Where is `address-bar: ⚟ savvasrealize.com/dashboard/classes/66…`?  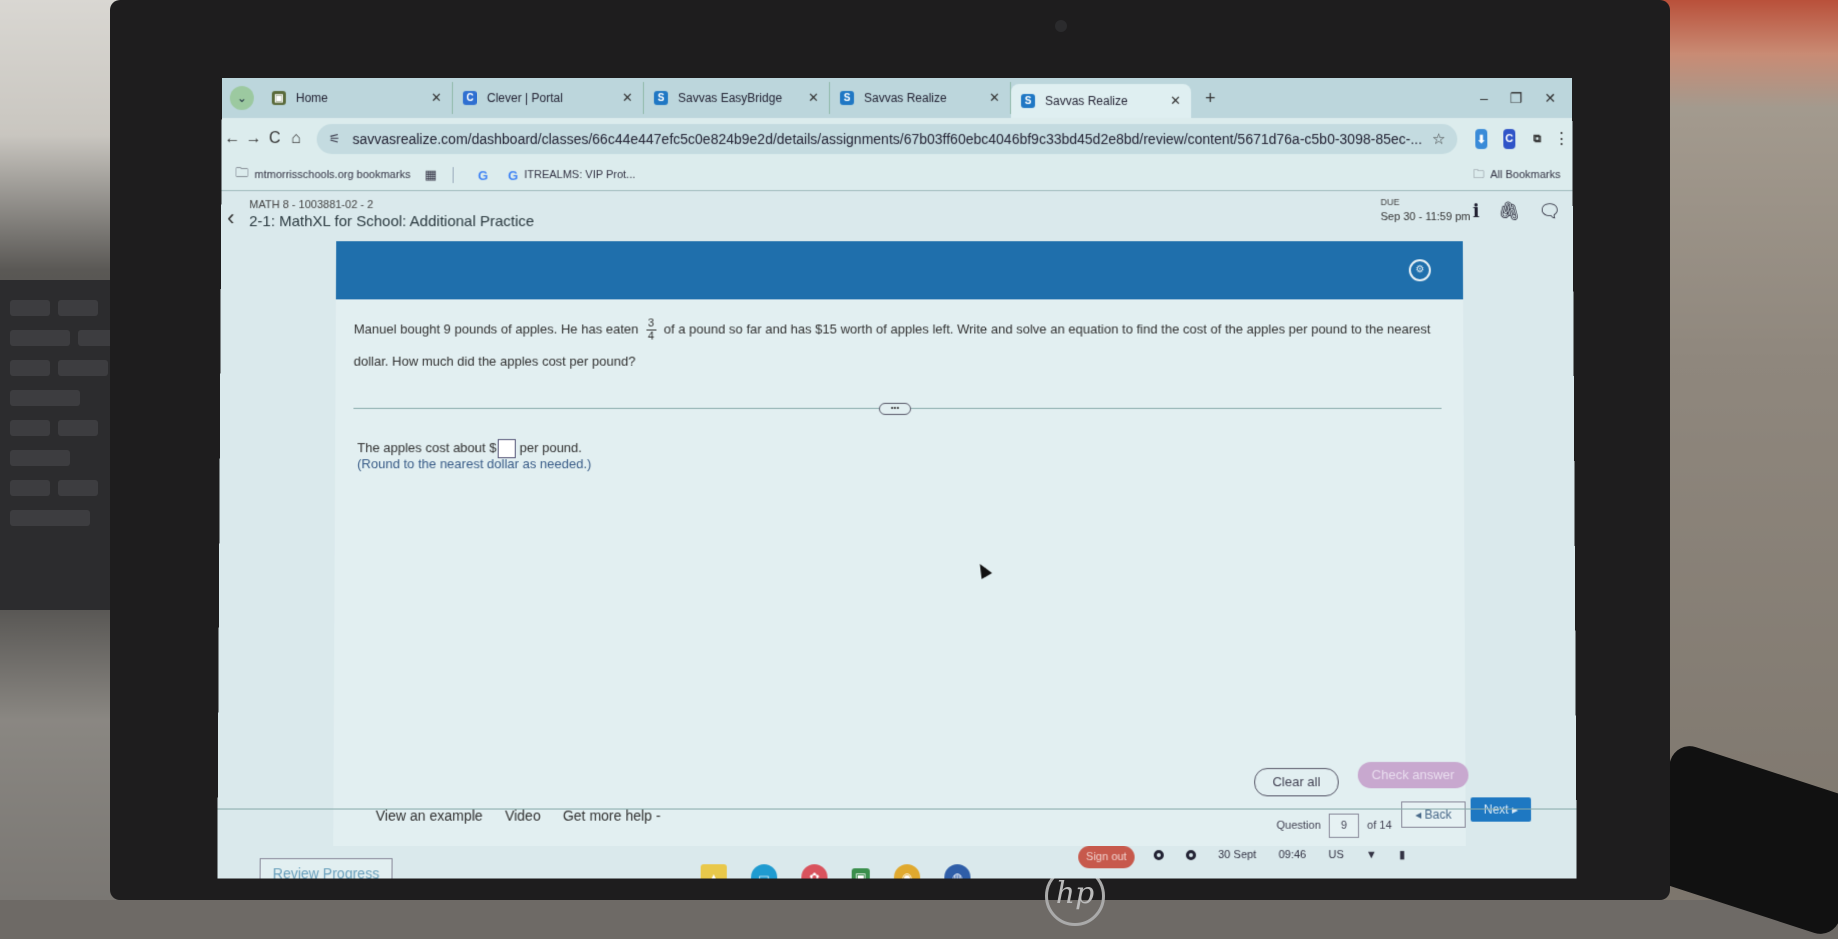 address-bar: ⚟ savvasrealize.com/dashboard/classes/66… is located at coordinates (887, 139).